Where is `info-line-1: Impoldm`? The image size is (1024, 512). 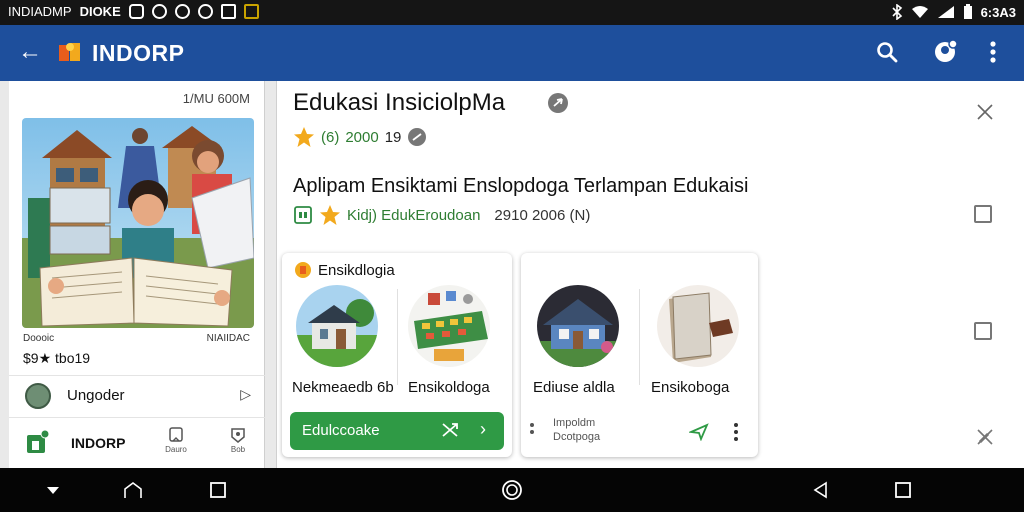 info-line-1: Impoldm is located at coordinates (574, 423).